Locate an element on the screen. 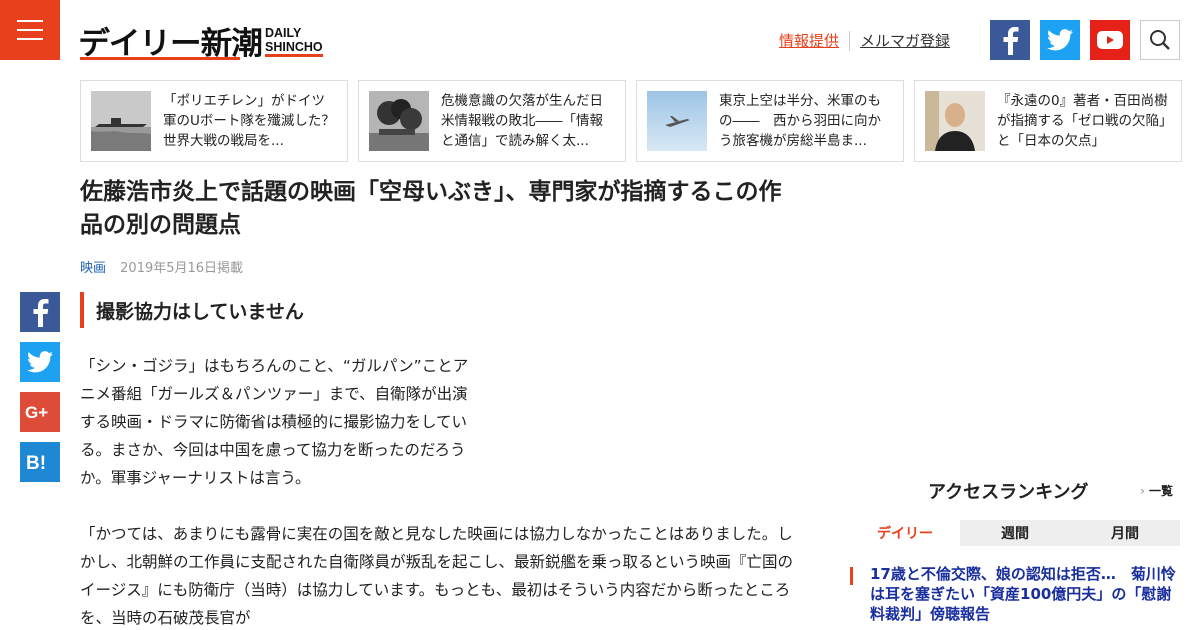  twitter-button is located at coordinates (1060, 40).